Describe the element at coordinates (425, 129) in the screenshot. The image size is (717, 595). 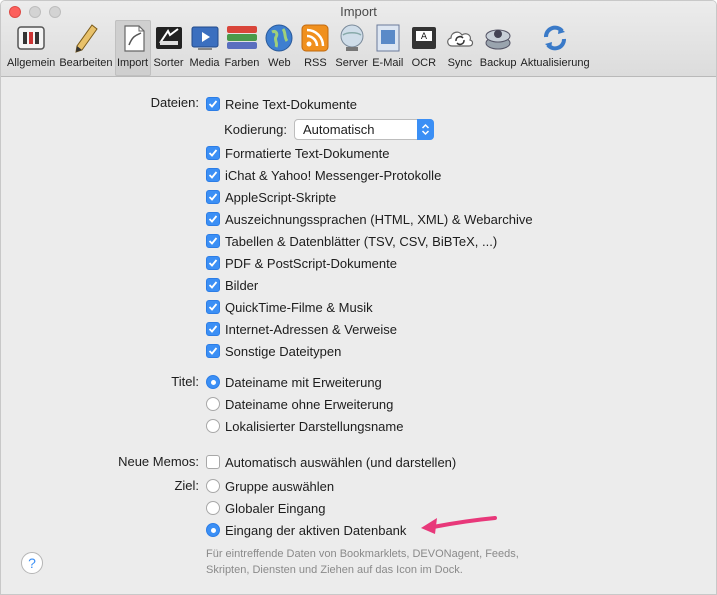
I see `updown-chevron-icon` at that location.